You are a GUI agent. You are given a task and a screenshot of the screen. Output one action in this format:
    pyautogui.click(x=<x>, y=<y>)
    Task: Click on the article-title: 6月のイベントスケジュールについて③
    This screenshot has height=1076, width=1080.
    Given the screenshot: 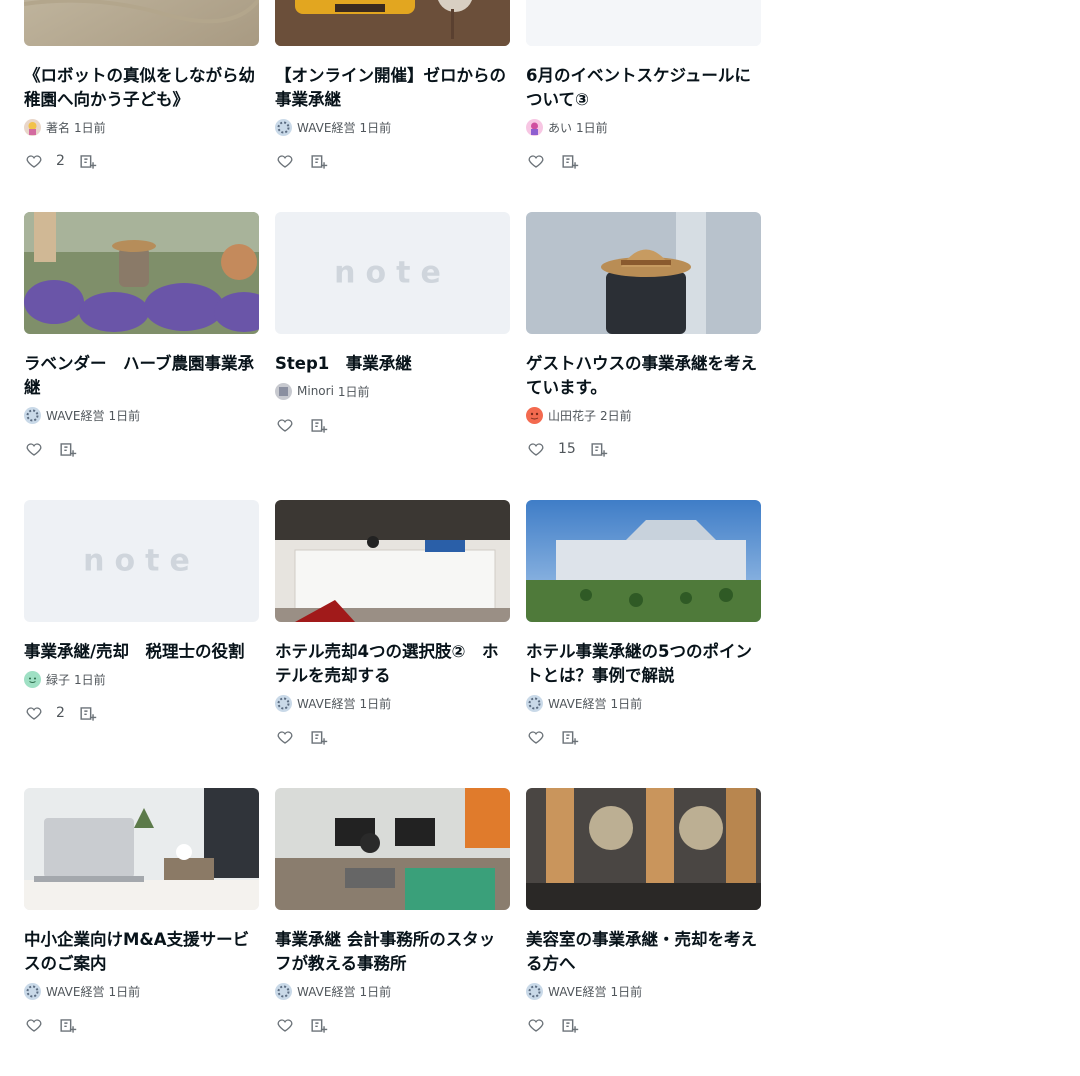 What is the action you would take?
    pyautogui.click(x=643, y=88)
    